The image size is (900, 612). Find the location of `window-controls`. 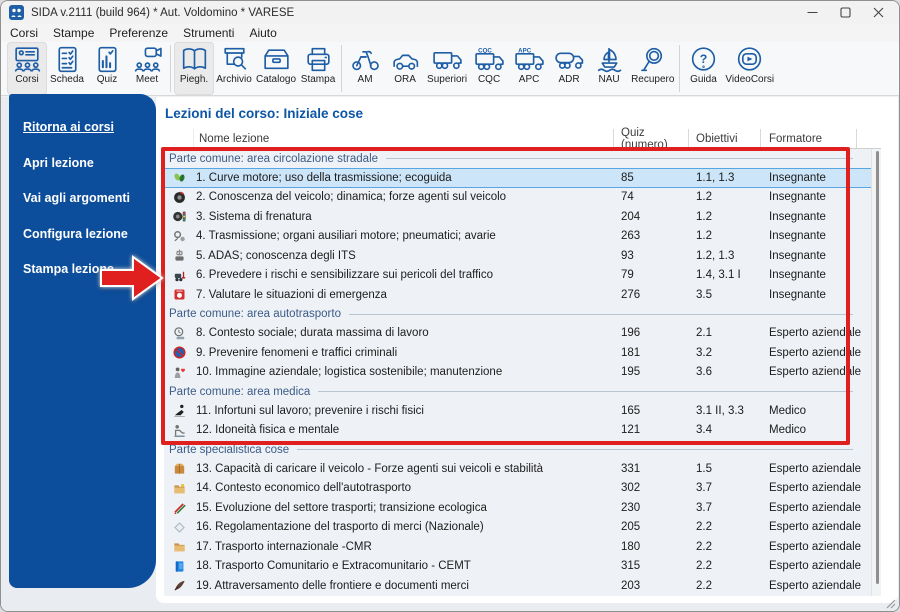

window-controls is located at coordinates (845, 12).